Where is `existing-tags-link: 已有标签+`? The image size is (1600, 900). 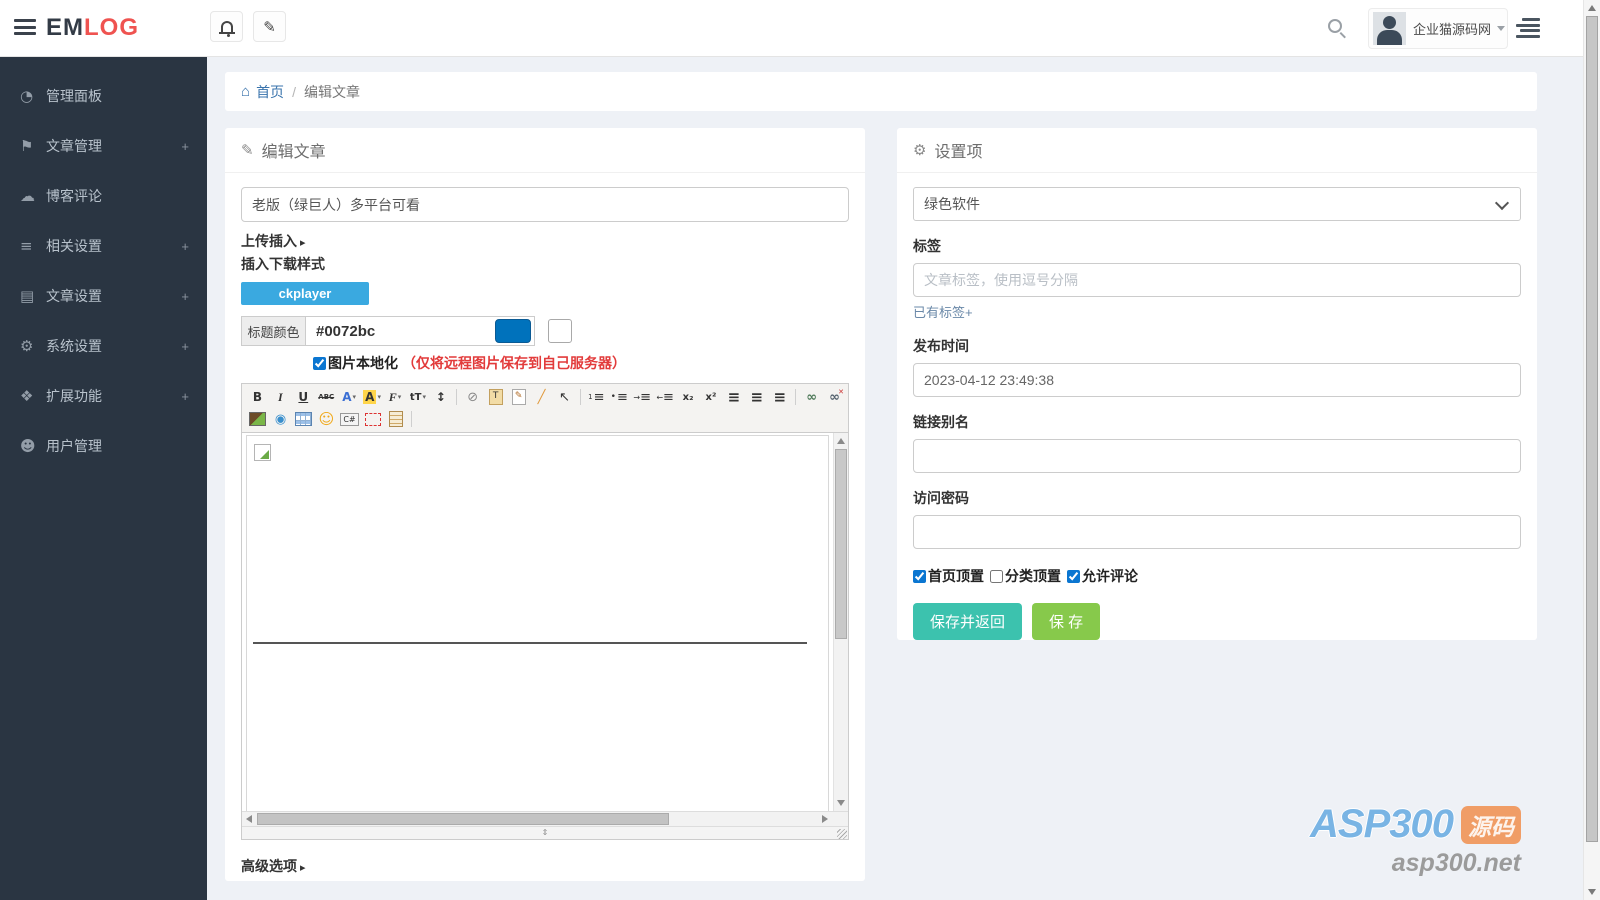 existing-tags-link: 已有标签+ is located at coordinates (1217, 311).